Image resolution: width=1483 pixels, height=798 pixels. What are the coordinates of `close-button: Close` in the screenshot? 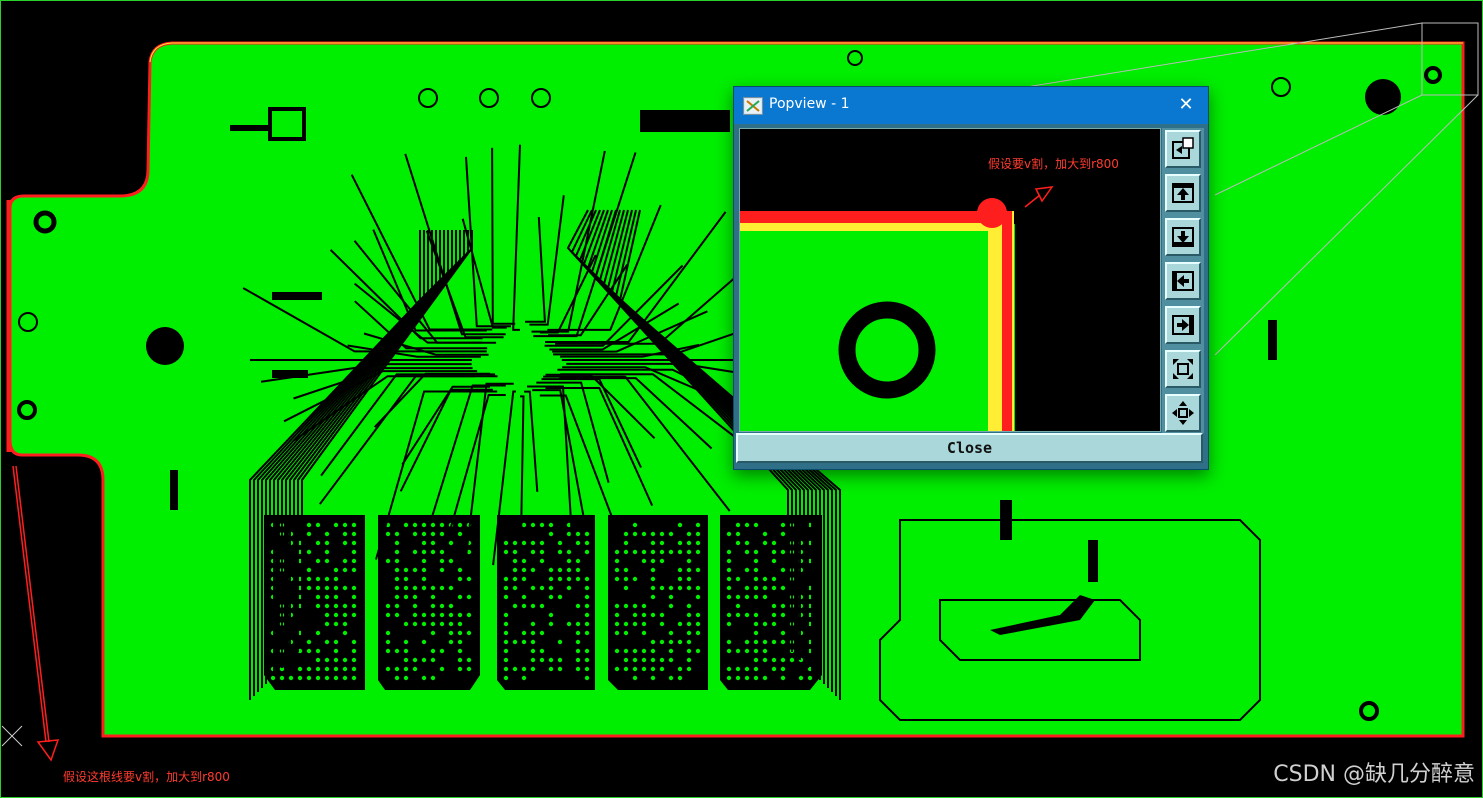 It's located at (969, 448).